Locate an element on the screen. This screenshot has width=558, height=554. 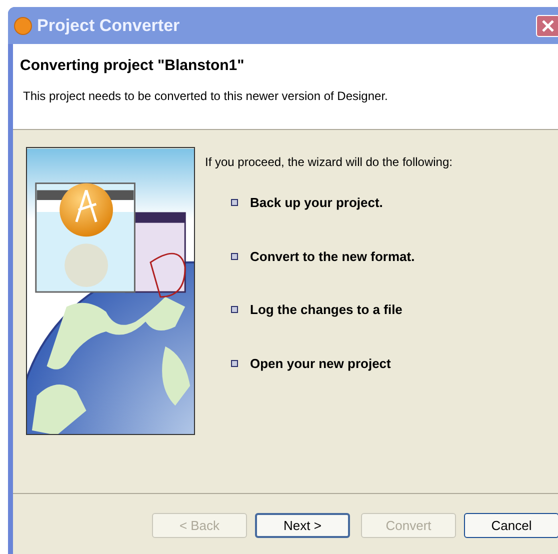
intro-text: If you proceed, the wizard will do the following: is located at coordinates (328, 162).